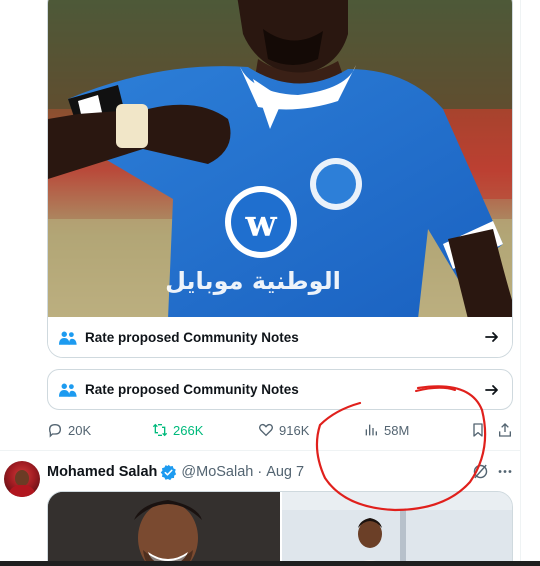 This screenshot has width=540, height=566. I want to click on like-button: 916K, so click(283, 430).